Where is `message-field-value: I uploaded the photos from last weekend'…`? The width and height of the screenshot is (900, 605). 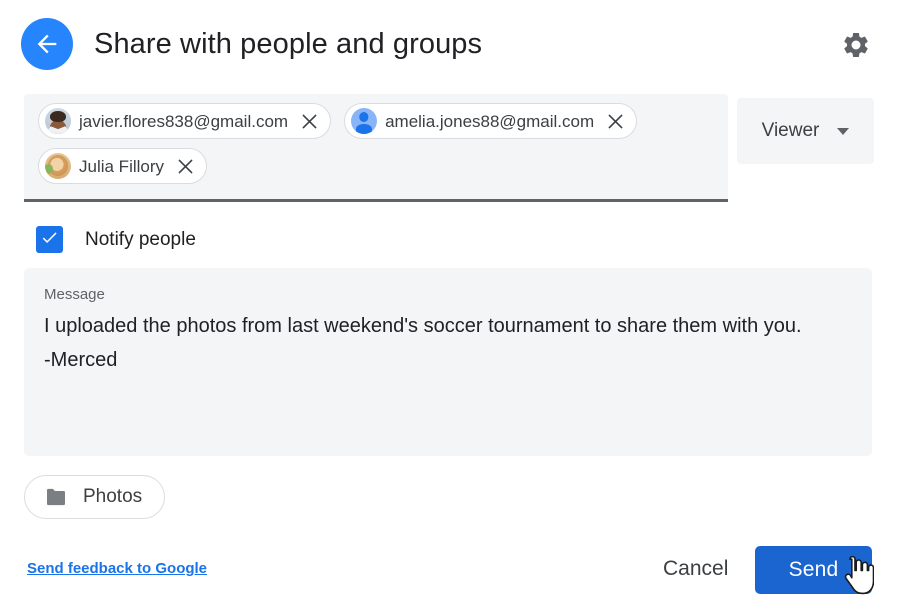
message-field-value: I uploaded the photos from last weekend'… is located at coordinates (448, 343).